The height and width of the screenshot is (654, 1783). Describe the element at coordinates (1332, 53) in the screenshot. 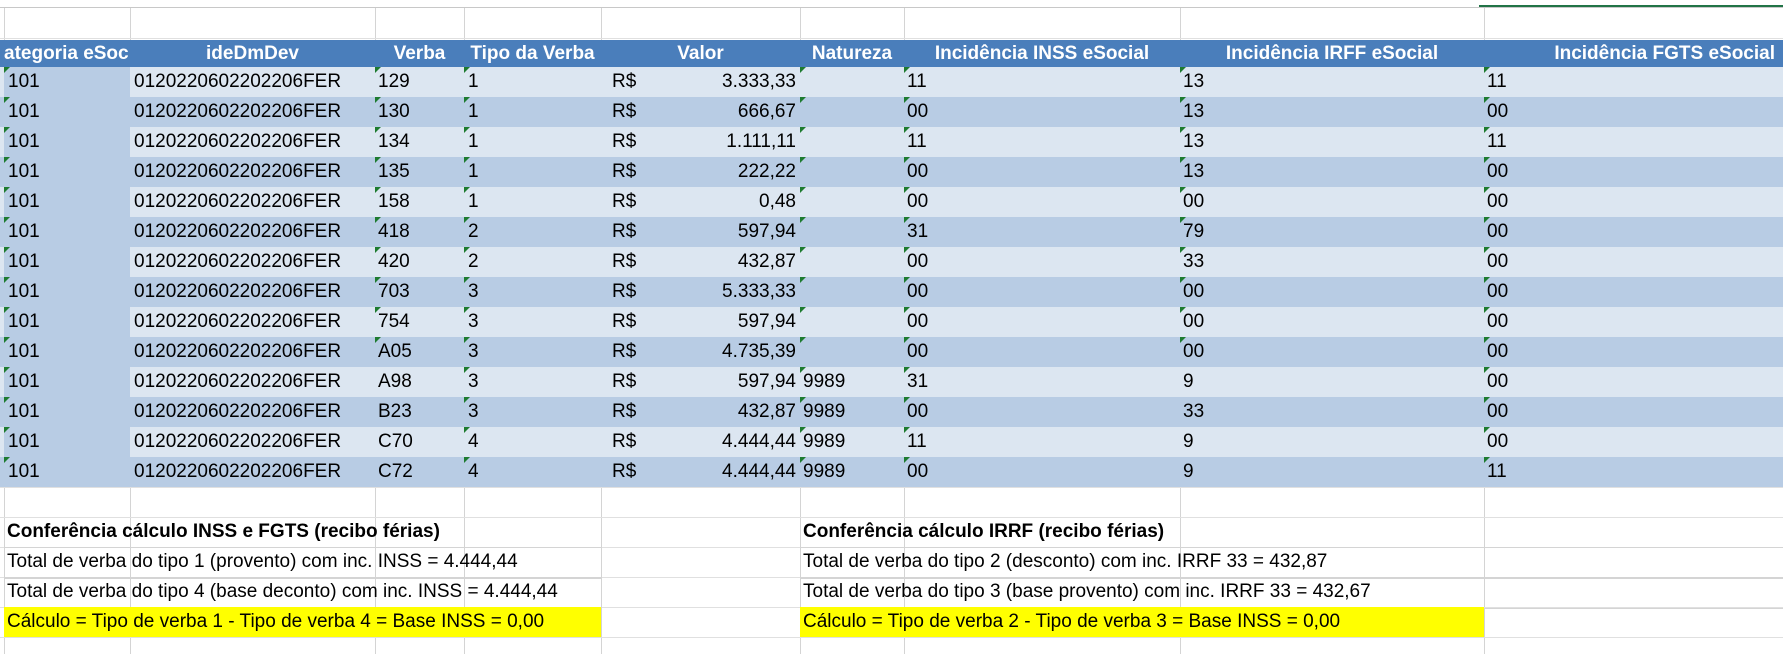

I see `col-header-irrf: Incidência IRFF eSocial` at that location.